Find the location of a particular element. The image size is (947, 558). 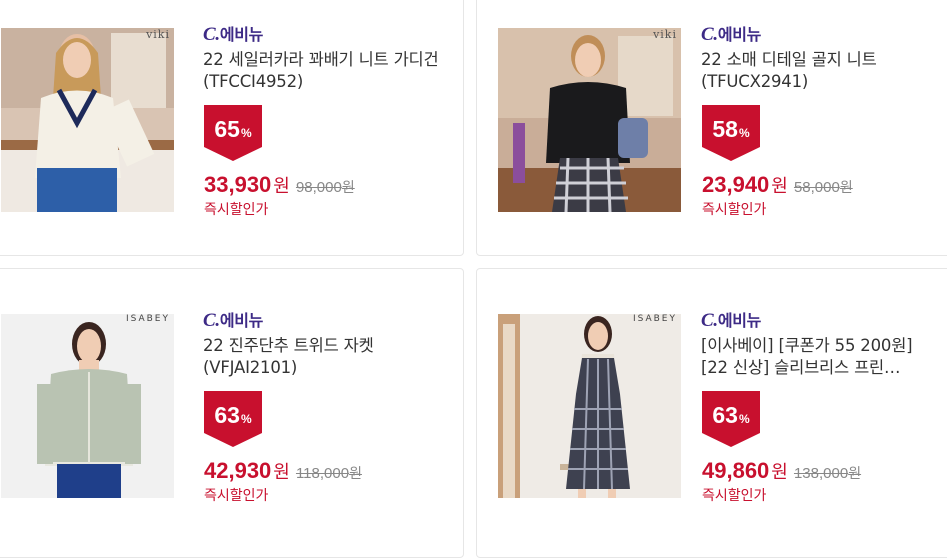

price-row: 49,860 원 138,000원 is located at coordinates (782, 470).